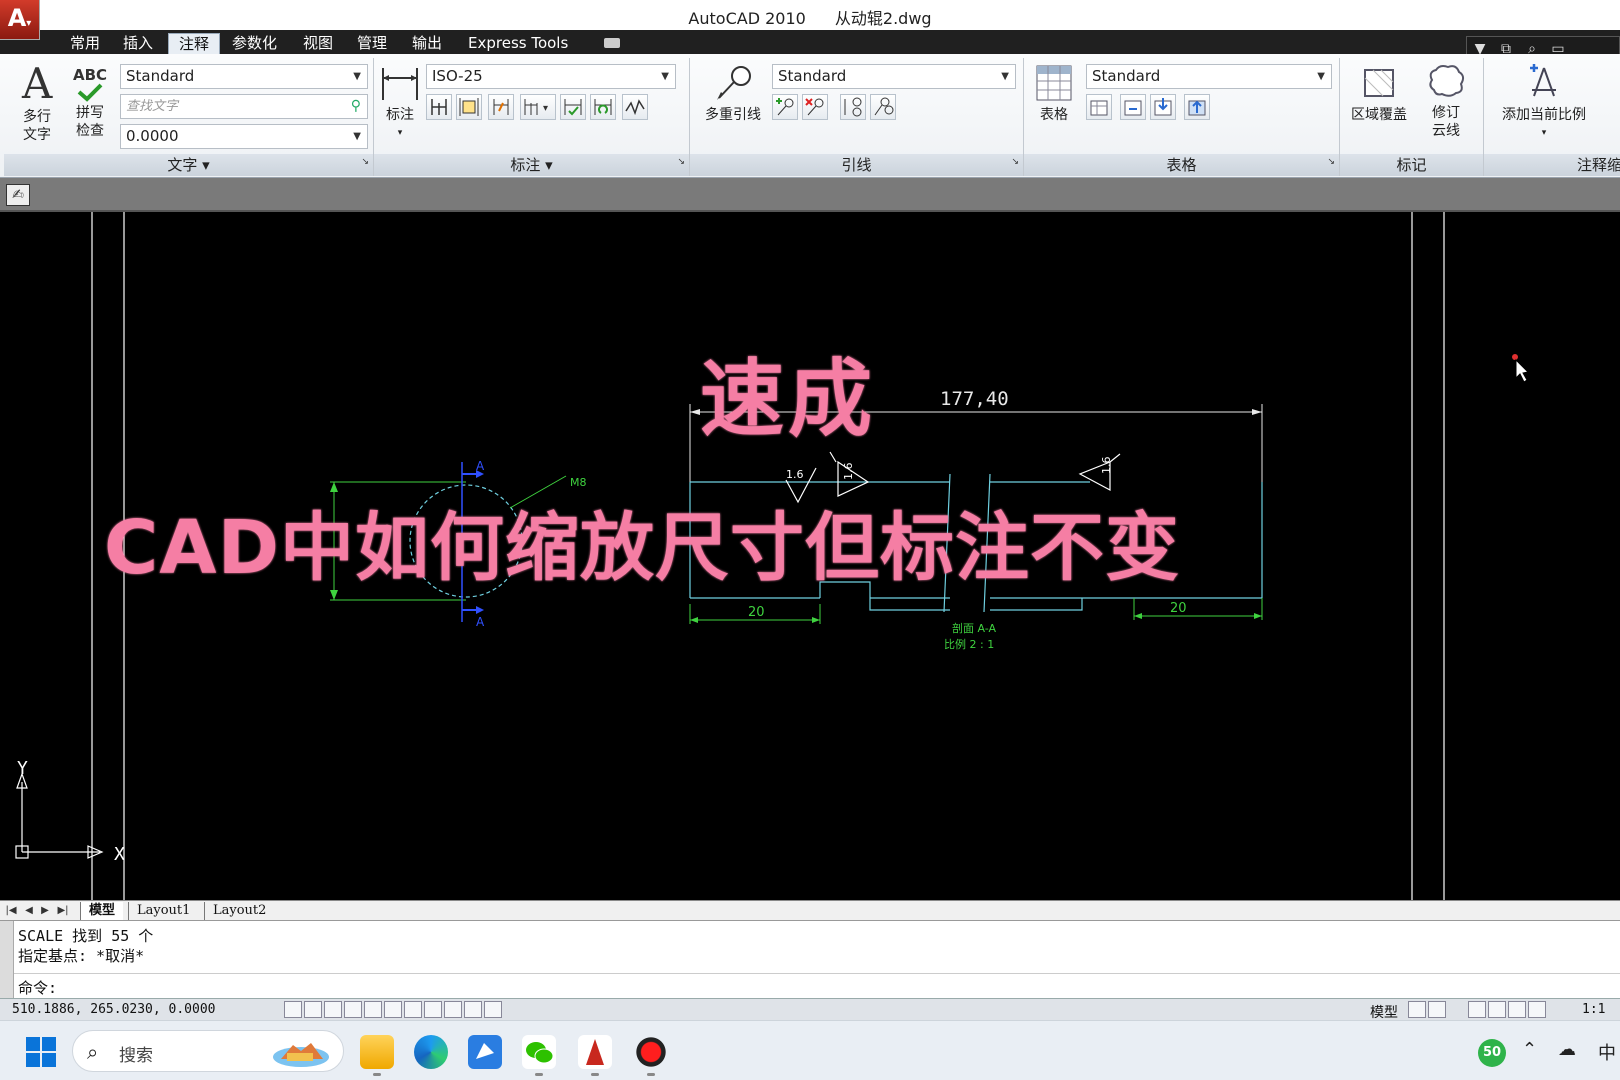  I want to click on jogged-linear-icon, so click(635, 107).